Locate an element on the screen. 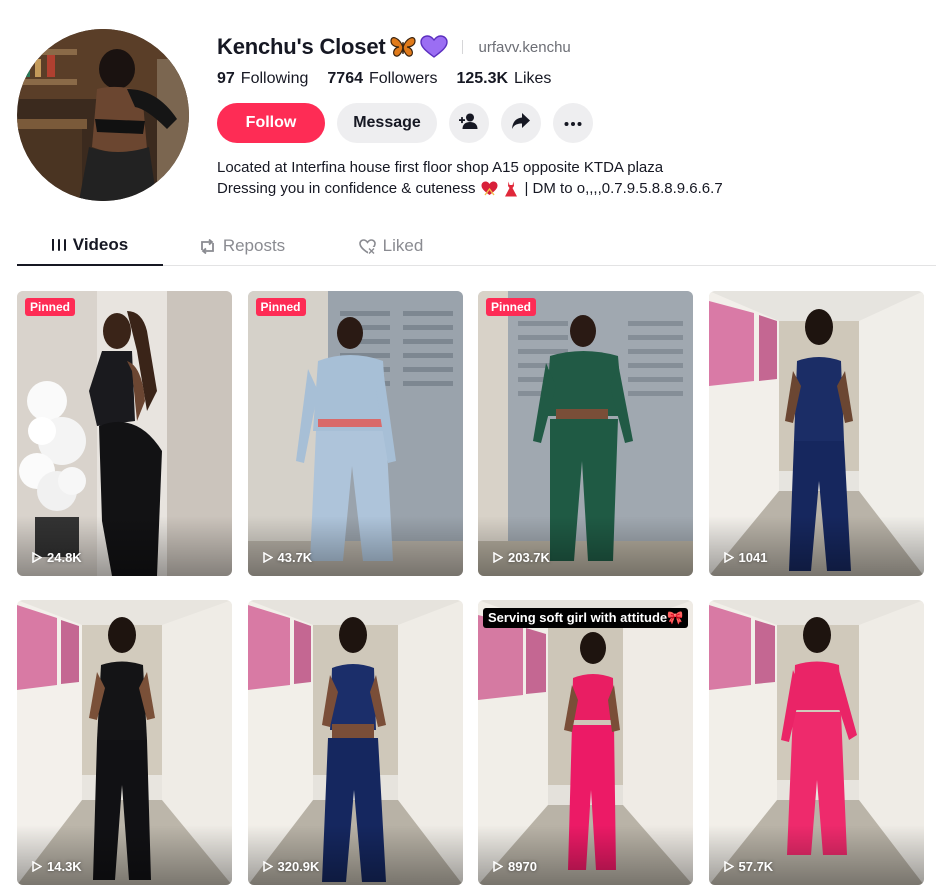 Image resolution: width=936 pixels, height=895 pixels. video-card: 1041 is located at coordinates (816, 433).